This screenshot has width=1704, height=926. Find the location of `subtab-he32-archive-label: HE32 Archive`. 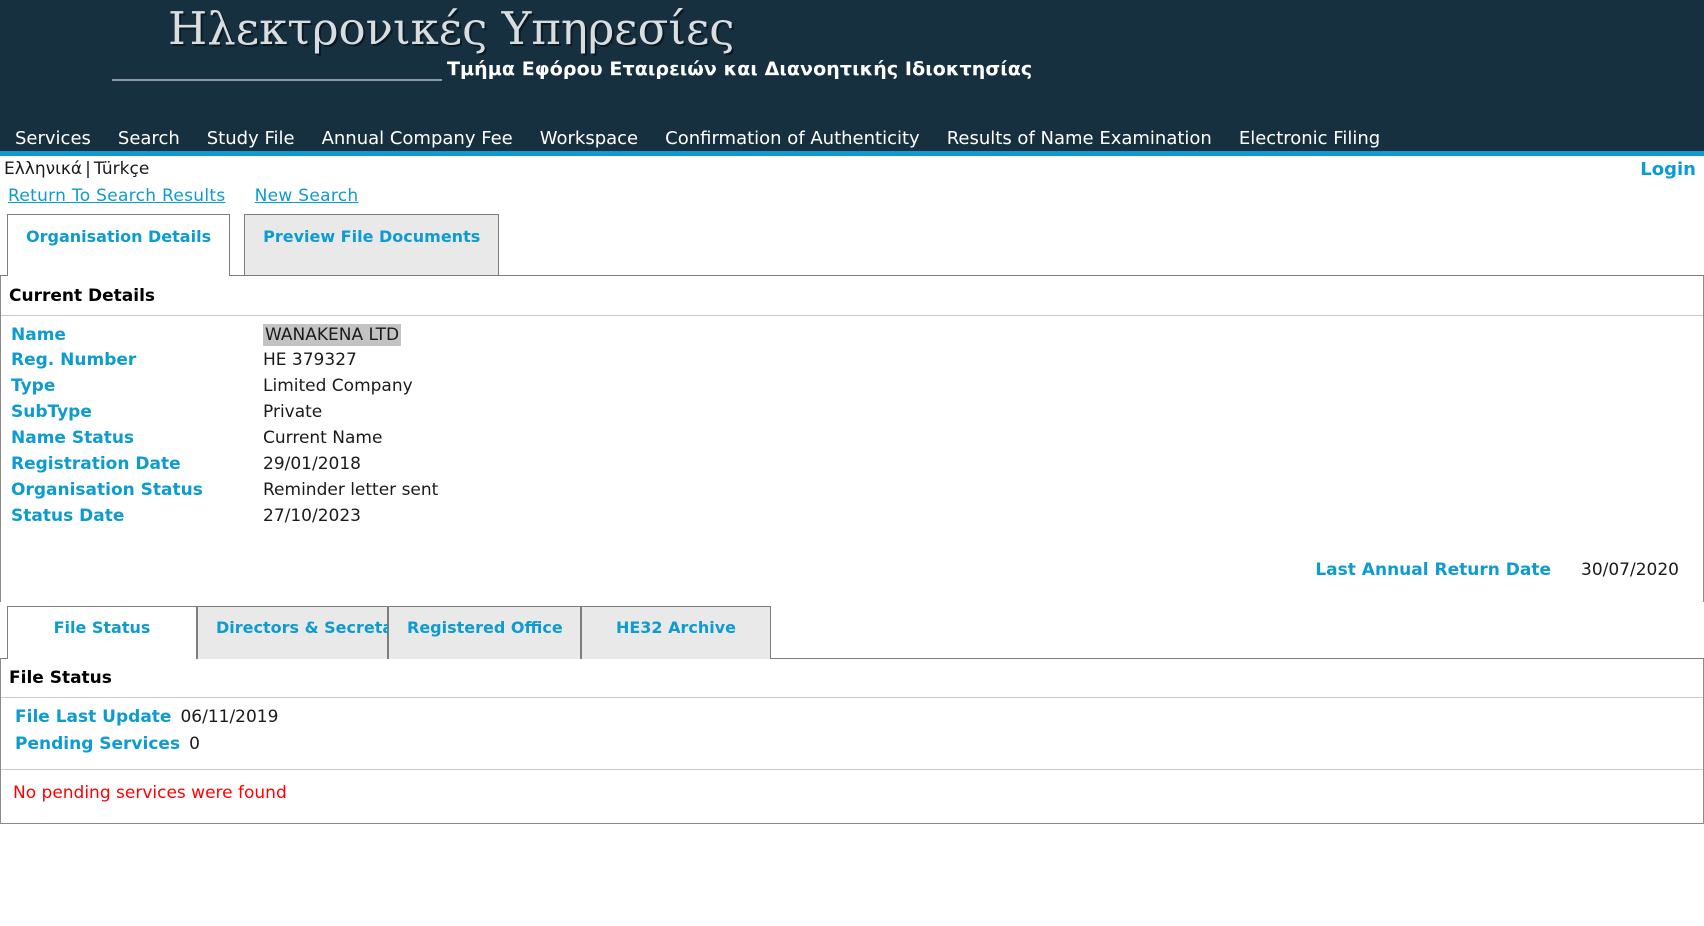

subtab-he32-archive-label: HE32 Archive is located at coordinates (676, 627).